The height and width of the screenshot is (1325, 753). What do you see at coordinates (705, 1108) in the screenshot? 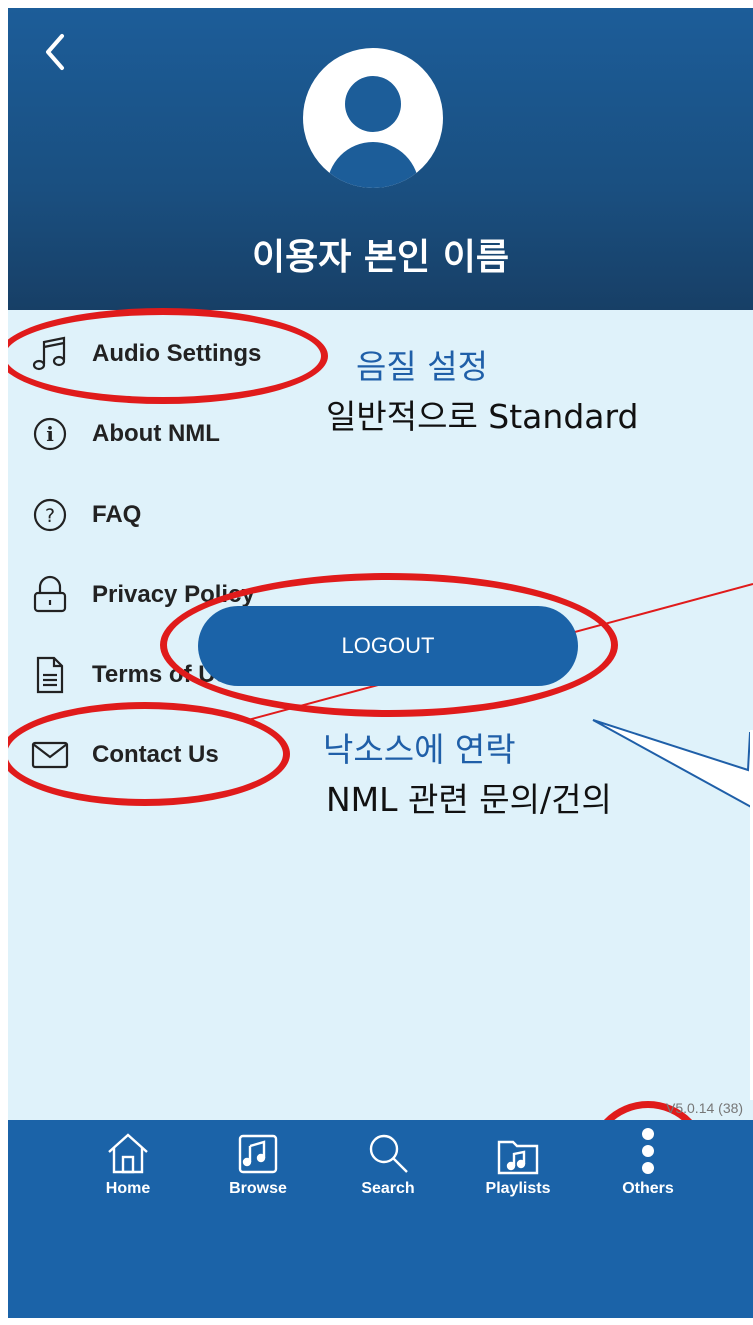
I see `app-version: V5.0.14 (38)` at bounding box center [705, 1108].